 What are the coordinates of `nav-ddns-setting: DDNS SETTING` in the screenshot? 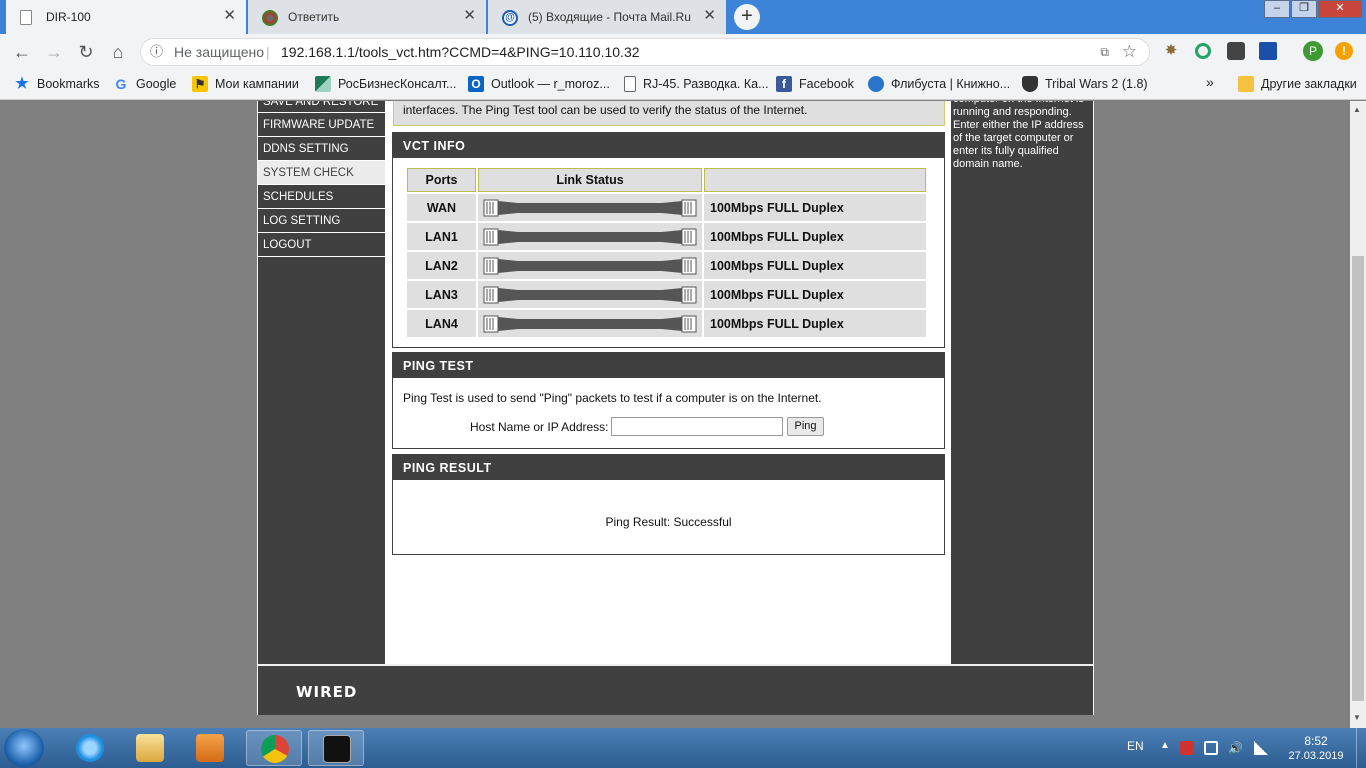 It's located at (321, 149).